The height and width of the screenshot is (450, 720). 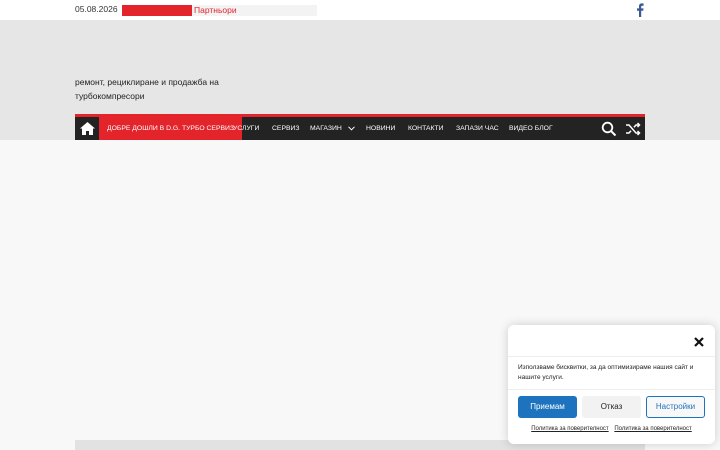 I want to click on chevron-down-icon, so click(x=351, y=128).